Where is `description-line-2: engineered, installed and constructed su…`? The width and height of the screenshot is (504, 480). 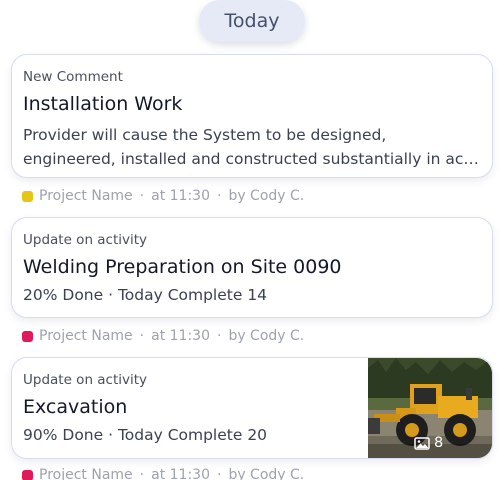 description-line-2: engineered, installed and constructed su… is located at coordinates (255, 159).